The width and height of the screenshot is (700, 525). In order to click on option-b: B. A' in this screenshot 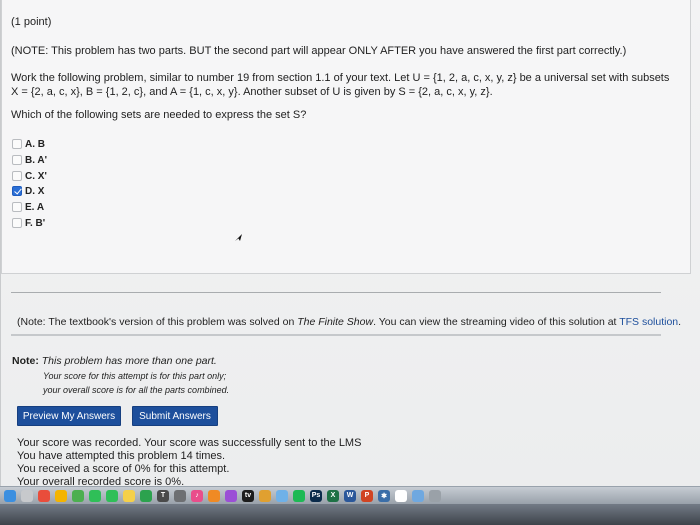, I will do `click(29, 160)`.